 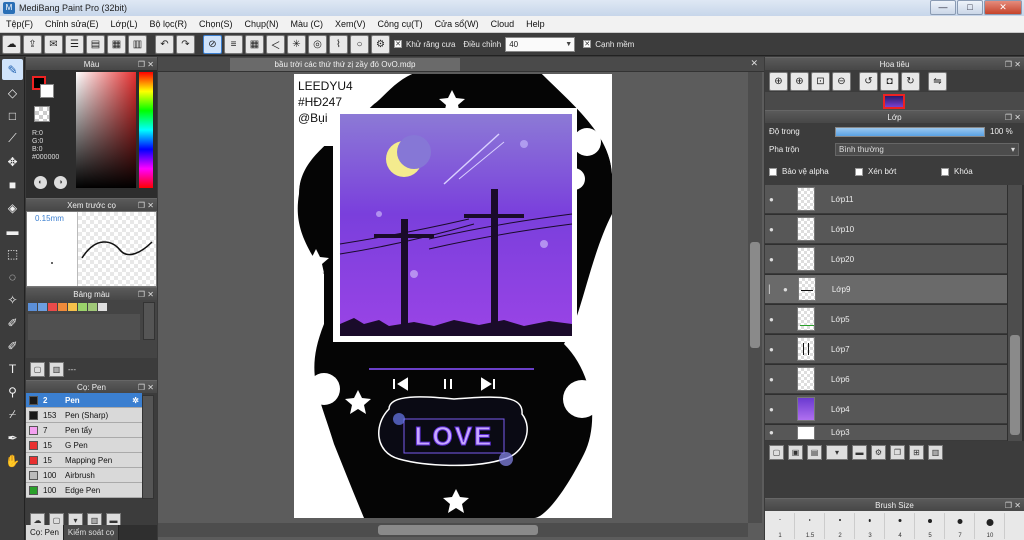 I want to click on rotate-right-icon: ↻, so click(x=910, y=81).